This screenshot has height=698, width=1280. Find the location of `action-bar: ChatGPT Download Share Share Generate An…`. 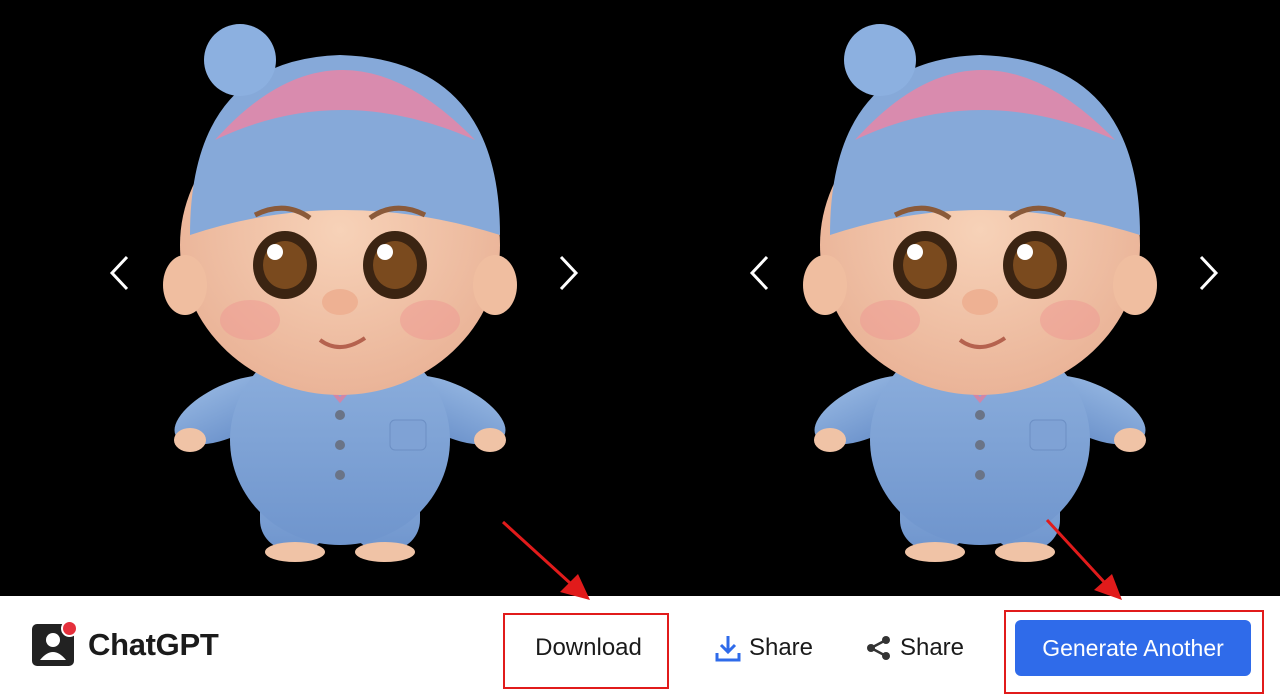

action-bar: ChatGPT Download Share Share Generate An… is located at coordinates (640, 647).